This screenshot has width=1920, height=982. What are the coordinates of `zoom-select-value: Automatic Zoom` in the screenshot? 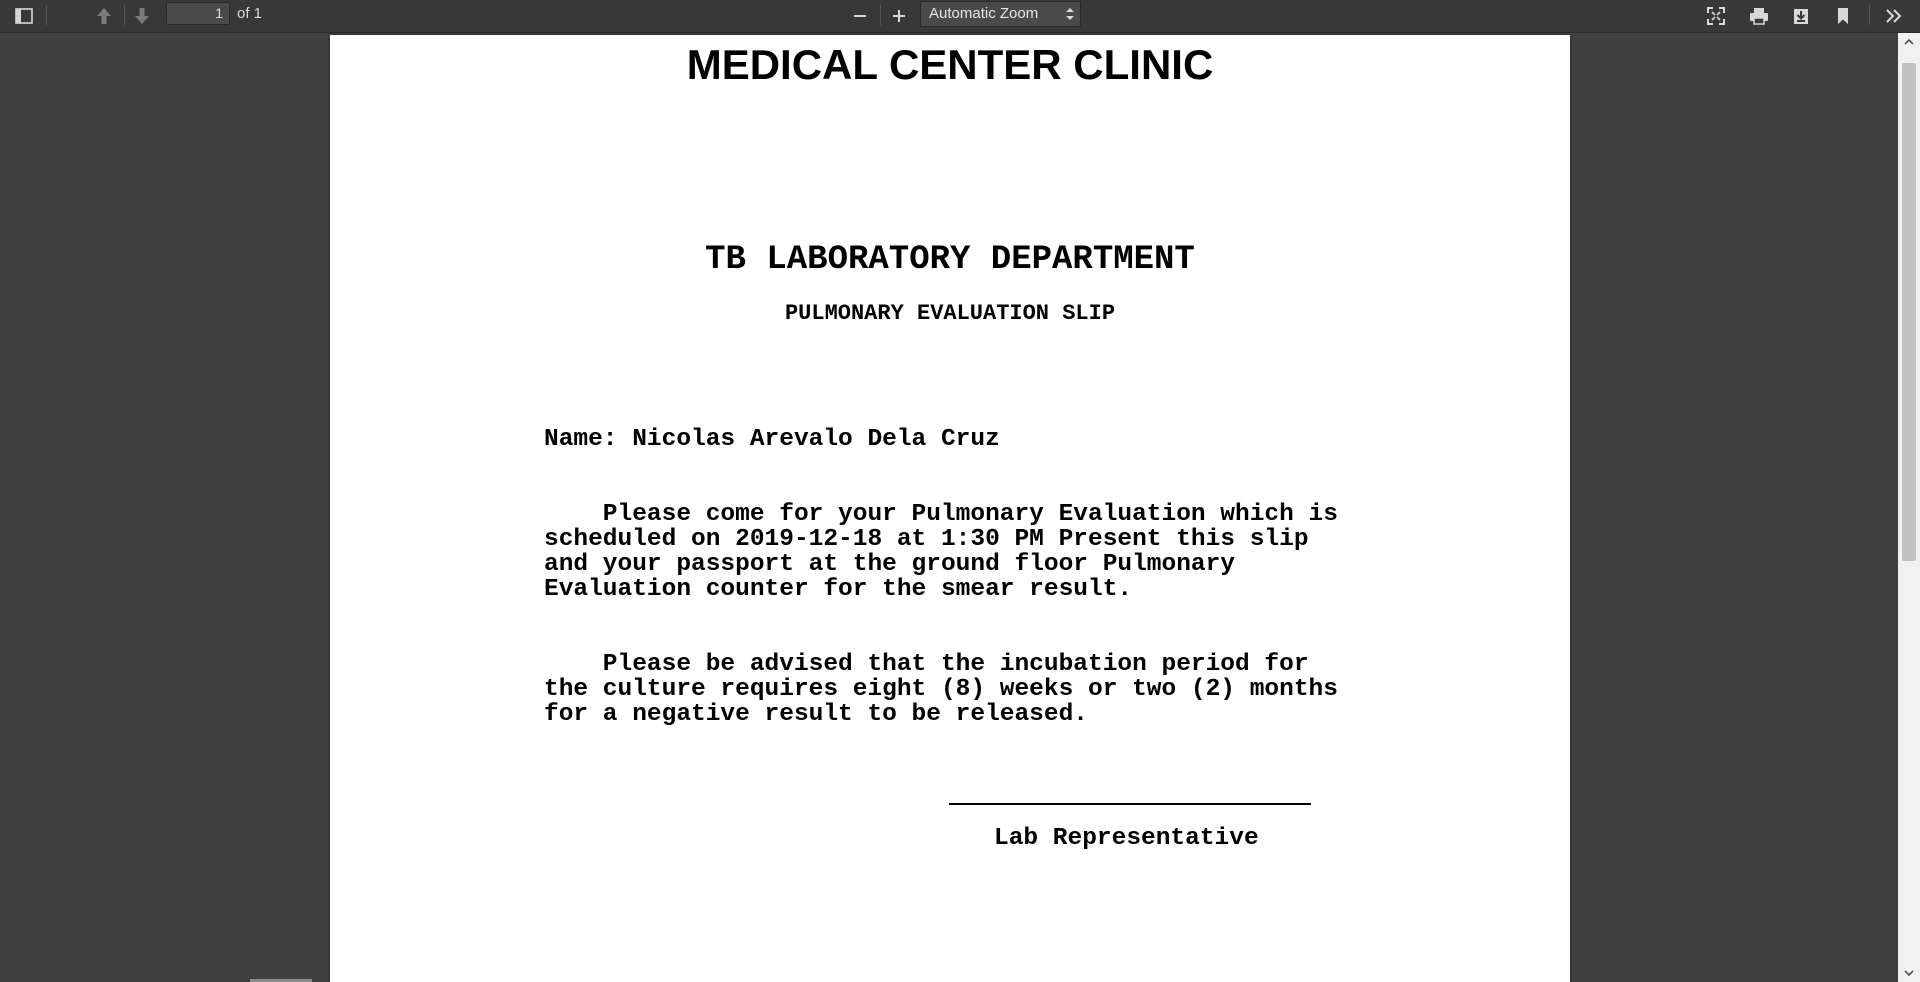 It's located at (984, 13).